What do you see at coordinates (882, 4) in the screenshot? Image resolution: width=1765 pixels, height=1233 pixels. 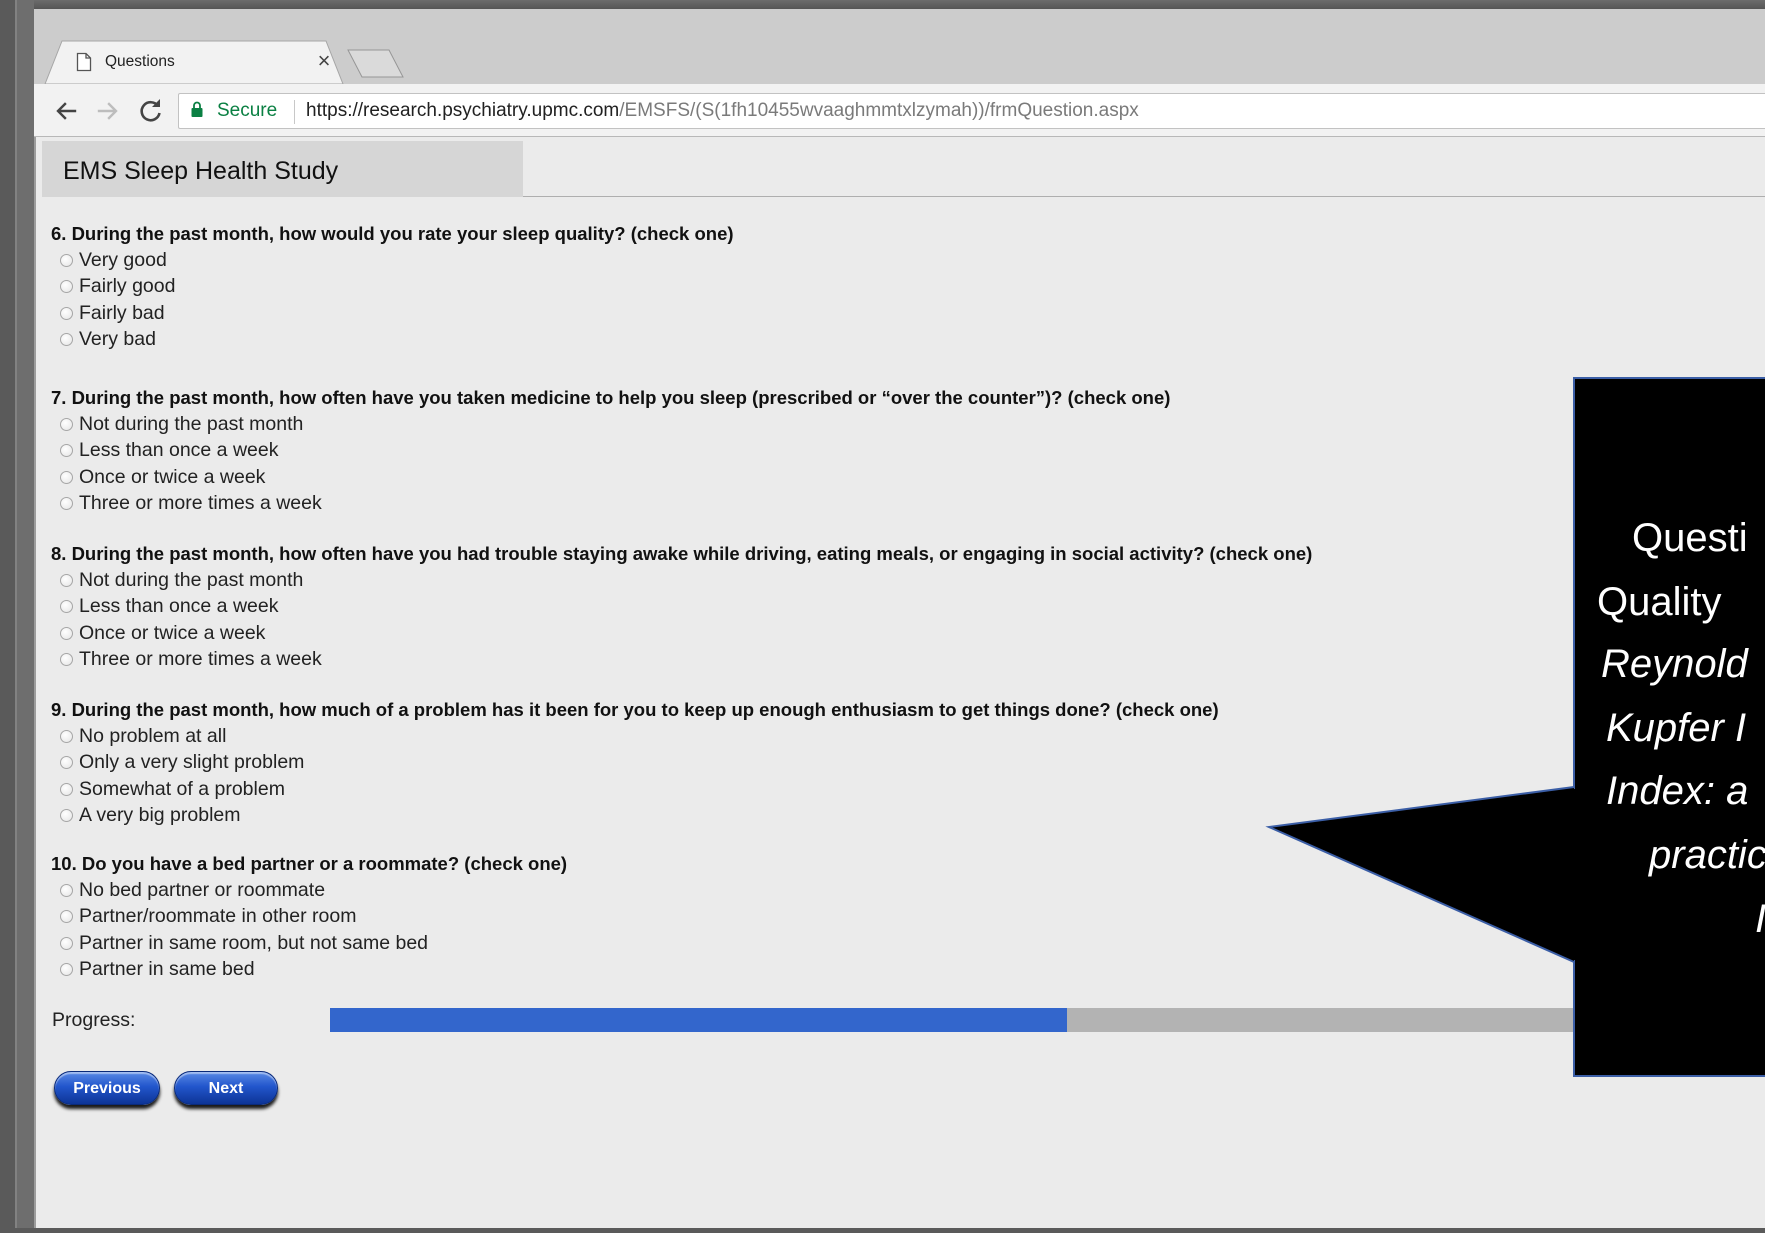 I see `window-frame-top` at bounding box center [882, 4].